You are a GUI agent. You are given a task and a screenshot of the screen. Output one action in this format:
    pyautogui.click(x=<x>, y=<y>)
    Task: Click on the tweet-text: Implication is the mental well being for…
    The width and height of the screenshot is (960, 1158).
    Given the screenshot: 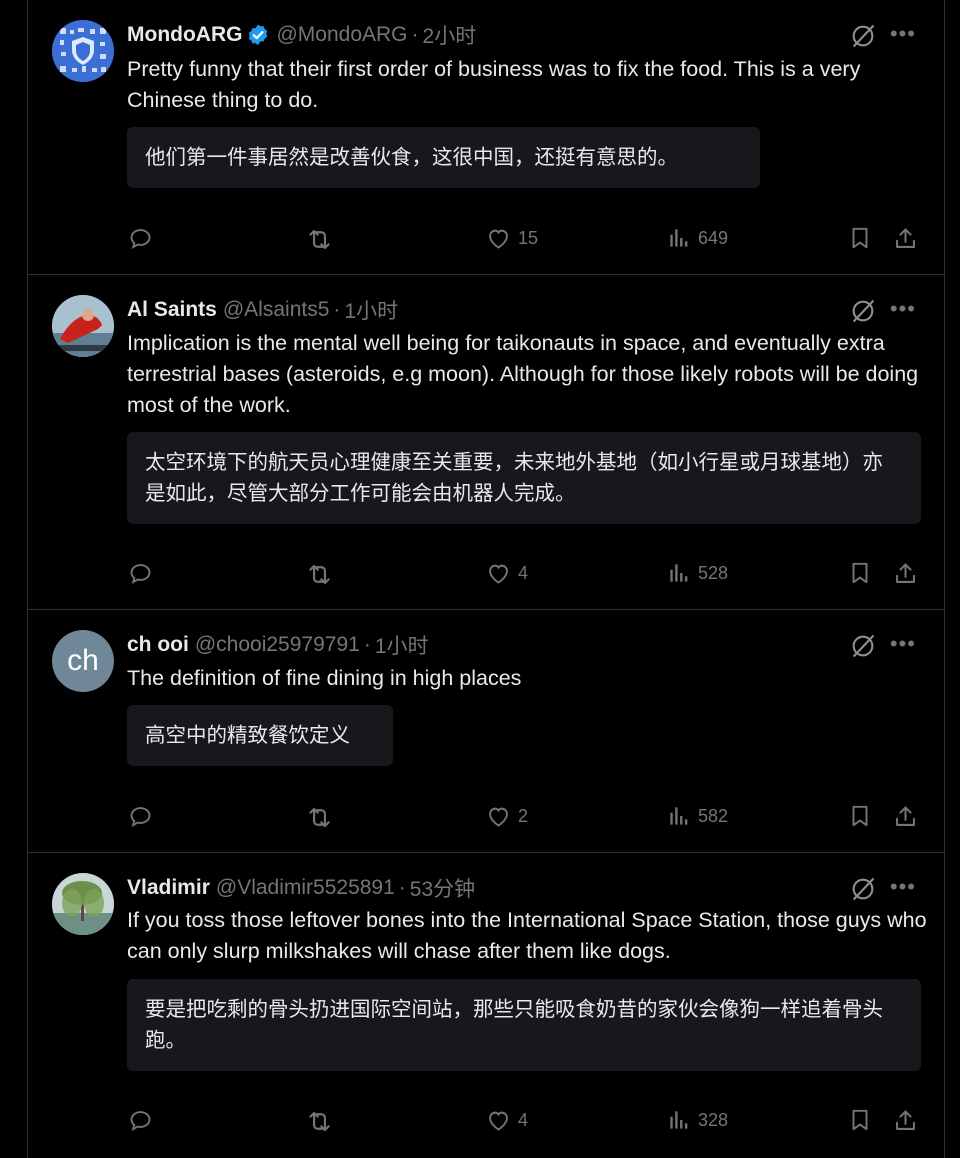 What is the action you would take?
    pyautogui.click(x=523, y=374)
    